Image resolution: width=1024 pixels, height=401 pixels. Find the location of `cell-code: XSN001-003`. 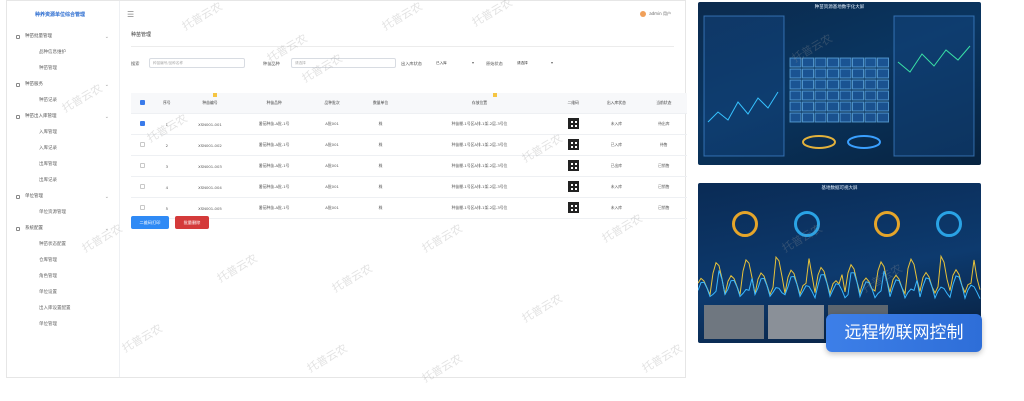

cell-code: XSN001-003 is located at coordinates (210, 166).